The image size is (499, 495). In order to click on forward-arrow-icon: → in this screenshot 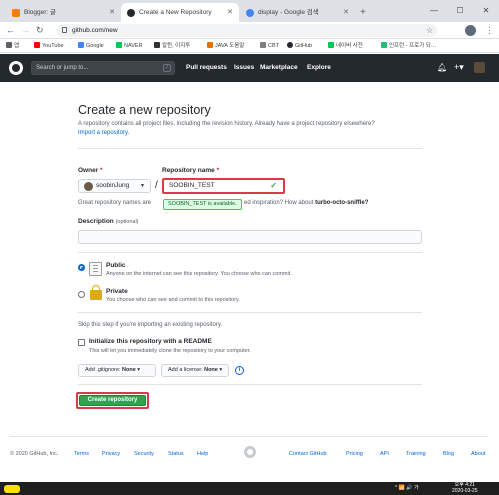, I will do `click(25, 30)`.